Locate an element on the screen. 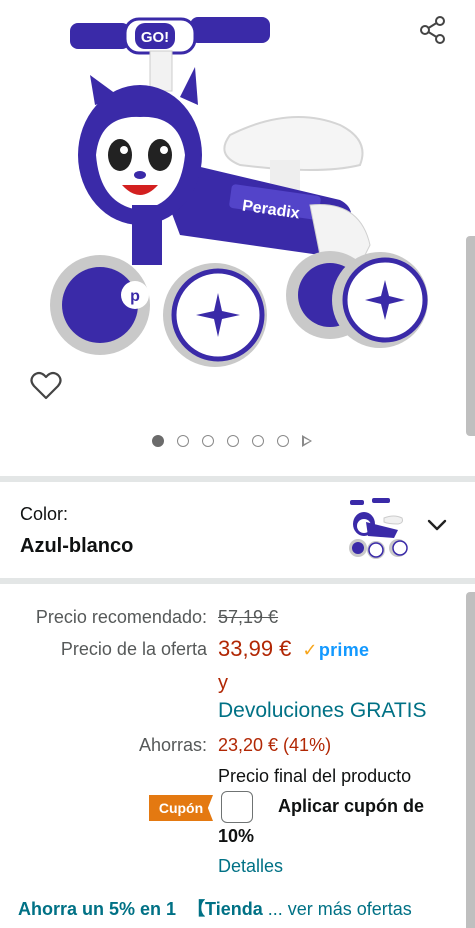 The image size is (475, 928). promotion-text: Ahorra un 5% en 1 is located at coordinates (97, 909).